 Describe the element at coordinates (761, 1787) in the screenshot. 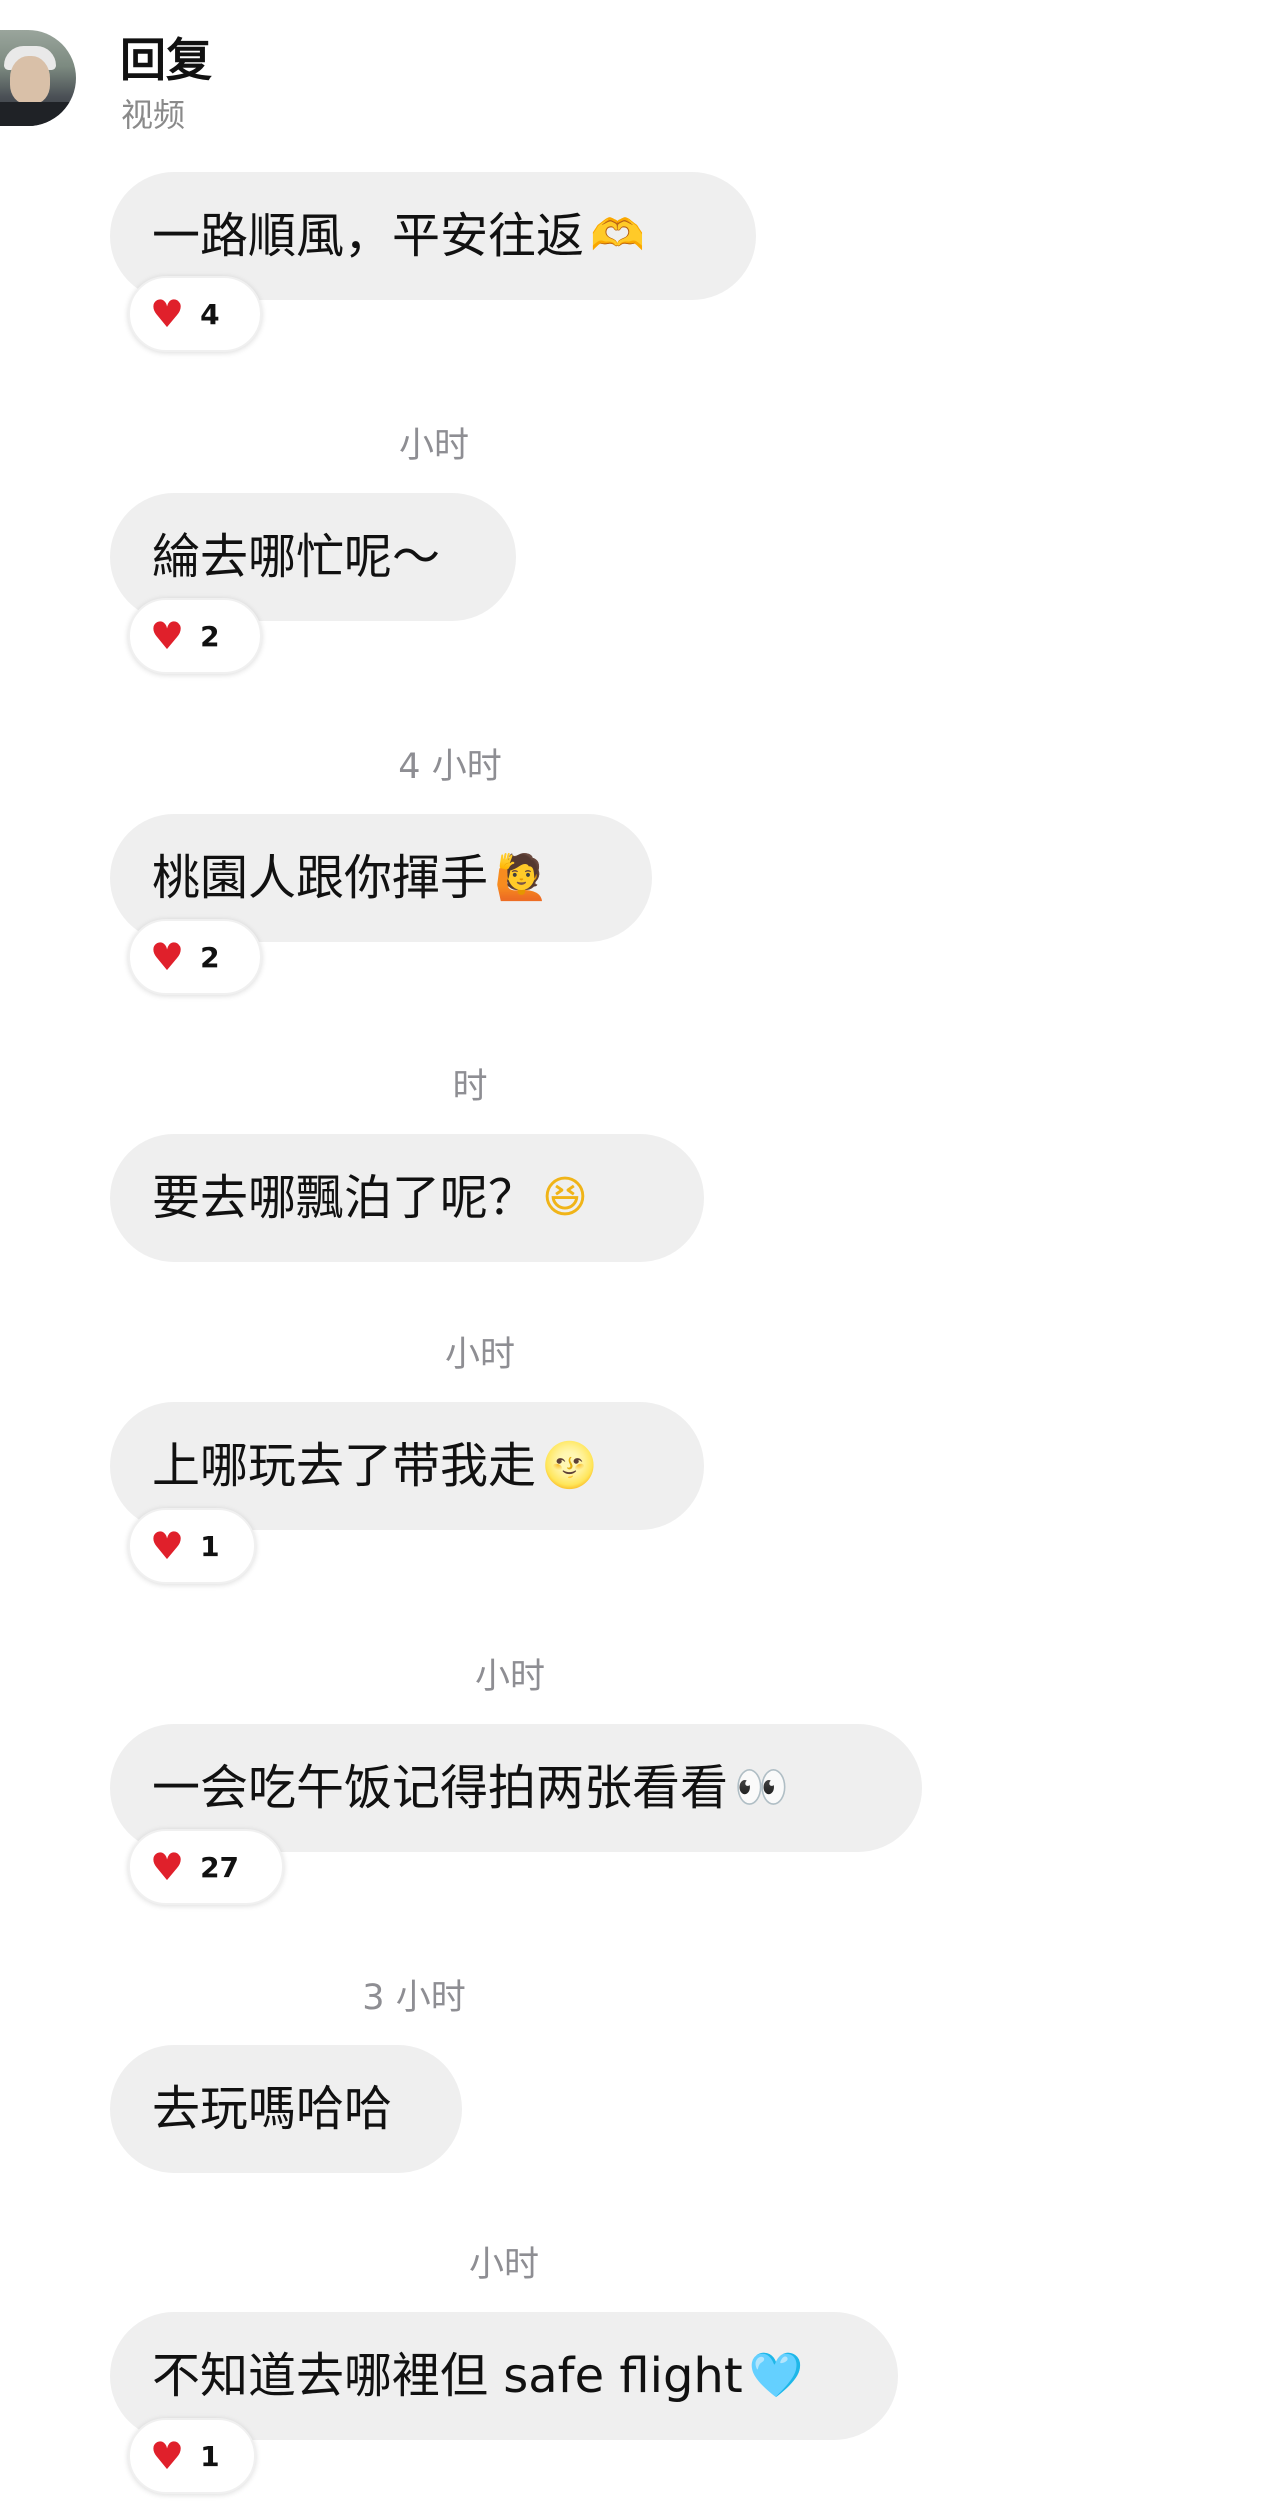

I see `eyes-emoji-icon: 👀` at that location.